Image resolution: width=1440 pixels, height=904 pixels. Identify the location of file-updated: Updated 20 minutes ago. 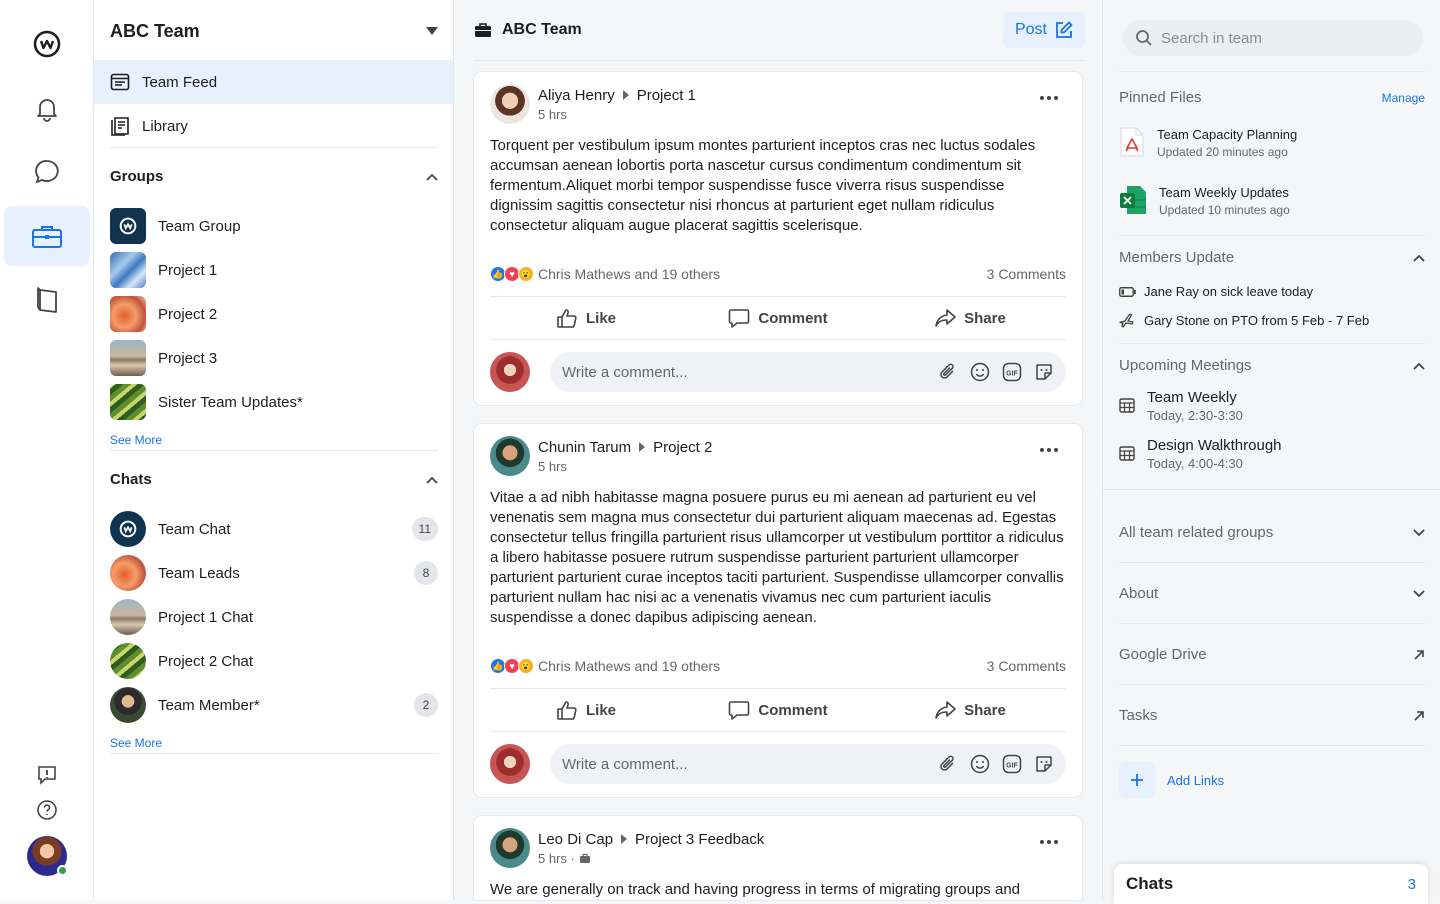
(1222, 152).